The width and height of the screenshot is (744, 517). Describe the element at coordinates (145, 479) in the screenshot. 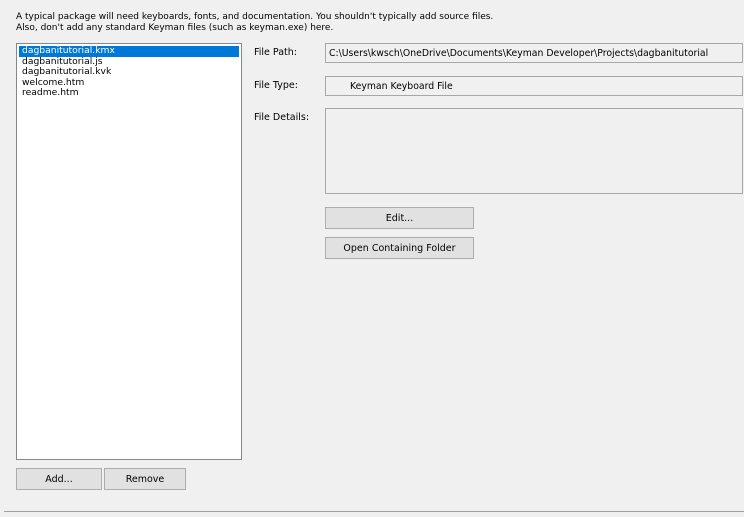

I see `remove-file-button: Remove` at that location.